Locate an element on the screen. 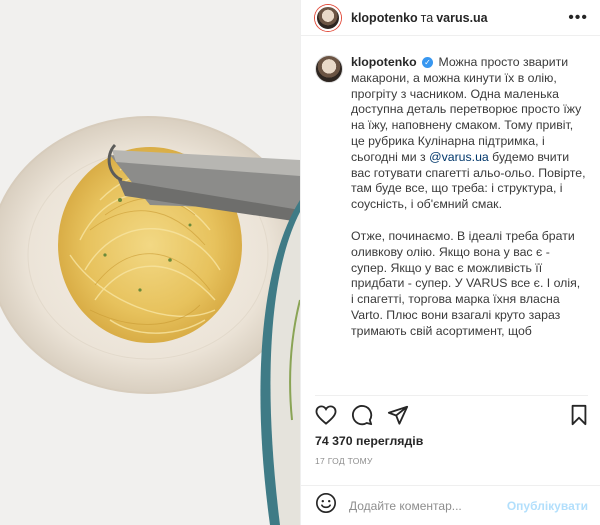 Image resolution: width=600 pixels, height=525 pixels. author-avatar is located at coordinates (328, 17).